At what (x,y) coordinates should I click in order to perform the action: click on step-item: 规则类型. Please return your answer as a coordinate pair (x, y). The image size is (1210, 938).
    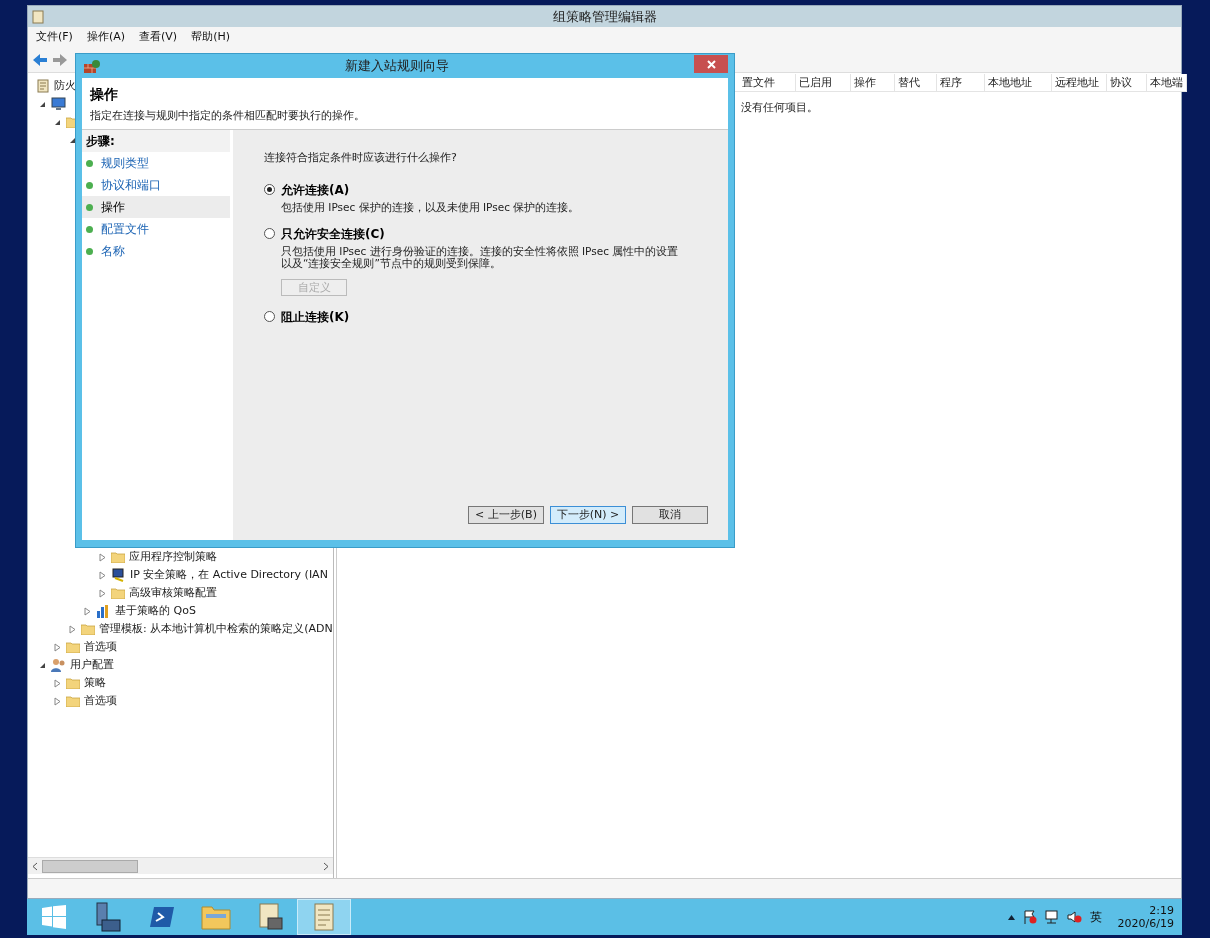
    Looking at the image, I should click on (156, 163).